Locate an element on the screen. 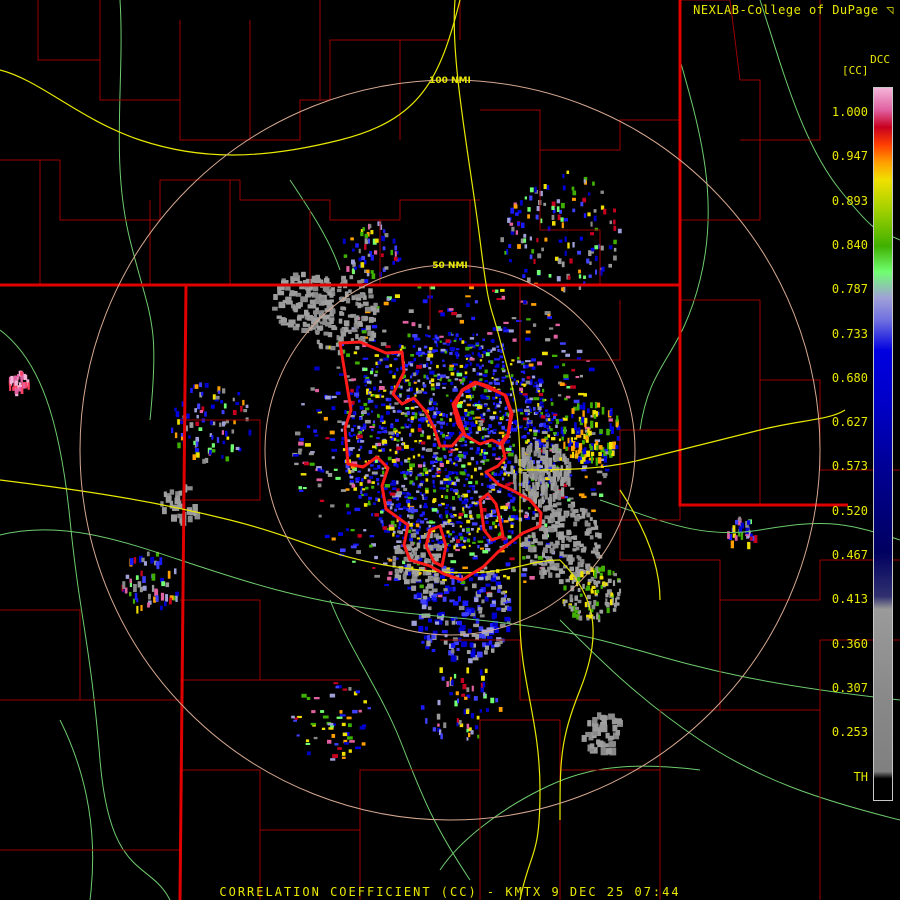  legend-tick-label: TH is located at coordinates (860, 776).